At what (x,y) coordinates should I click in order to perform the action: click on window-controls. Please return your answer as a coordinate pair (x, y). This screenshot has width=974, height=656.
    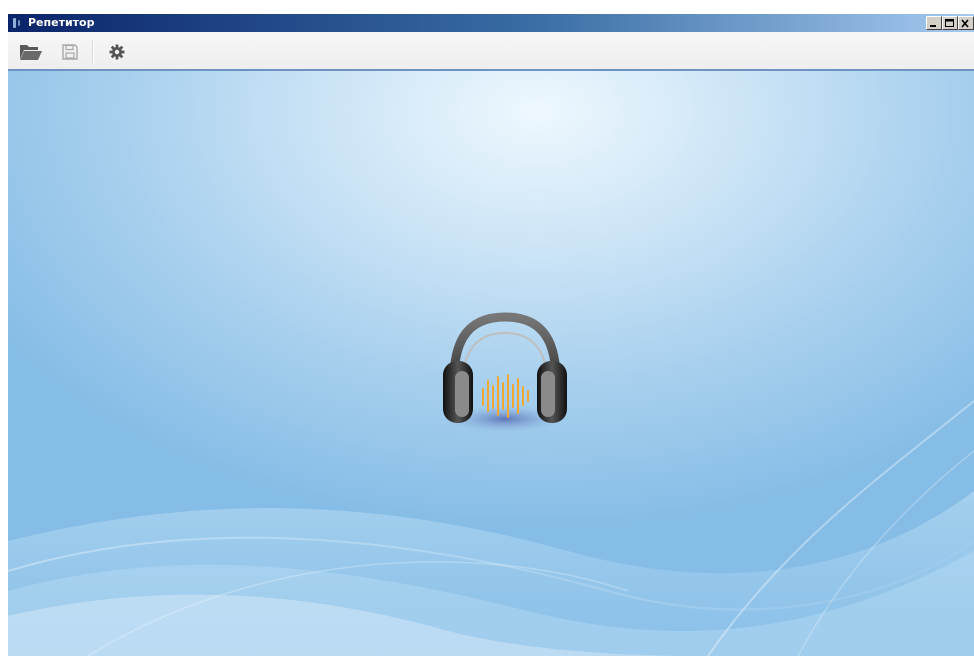
    Looking at the image, I should click on (950, 23).